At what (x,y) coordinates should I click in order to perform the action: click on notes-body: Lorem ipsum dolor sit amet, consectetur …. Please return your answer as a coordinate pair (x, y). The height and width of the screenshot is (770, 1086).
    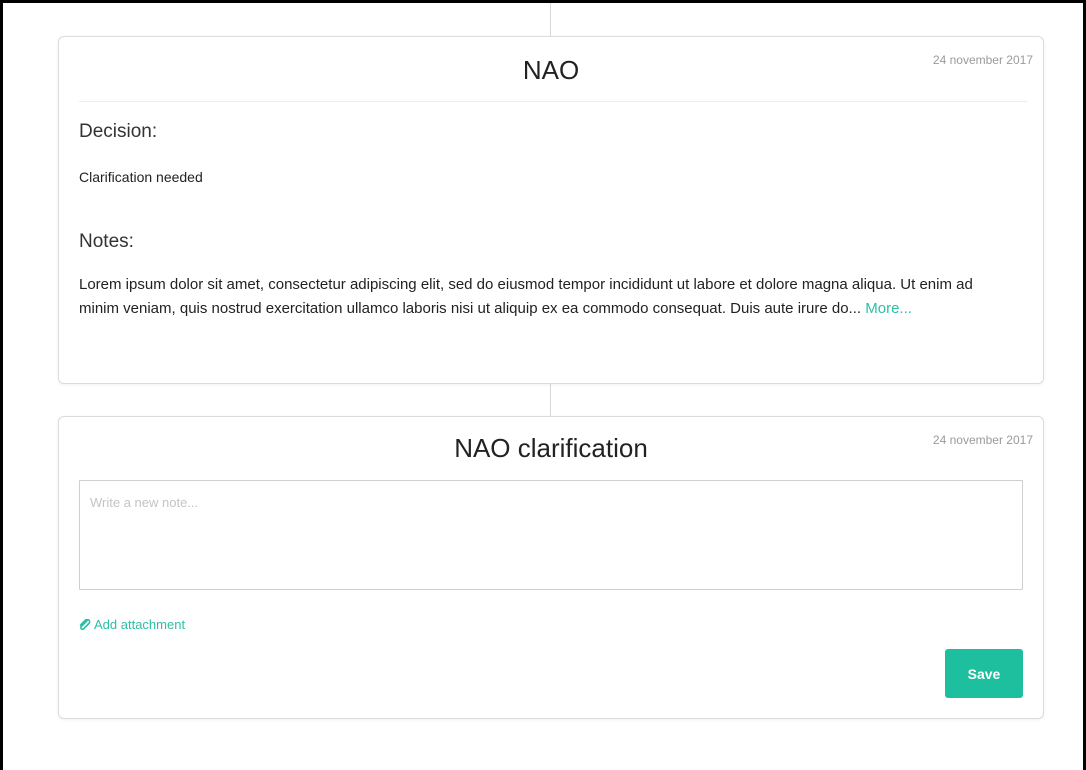
    Looking at the image, I should click on (541, 297).